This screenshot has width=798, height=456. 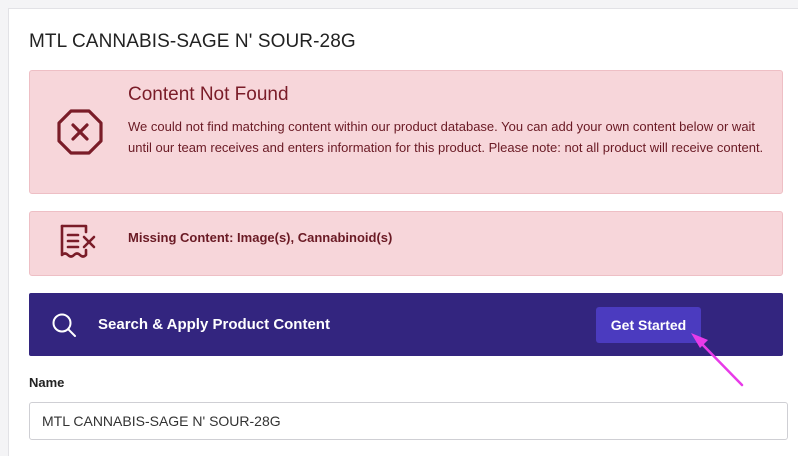 I want to click on get-started-button: Get Started, so click(x=648, y=325).